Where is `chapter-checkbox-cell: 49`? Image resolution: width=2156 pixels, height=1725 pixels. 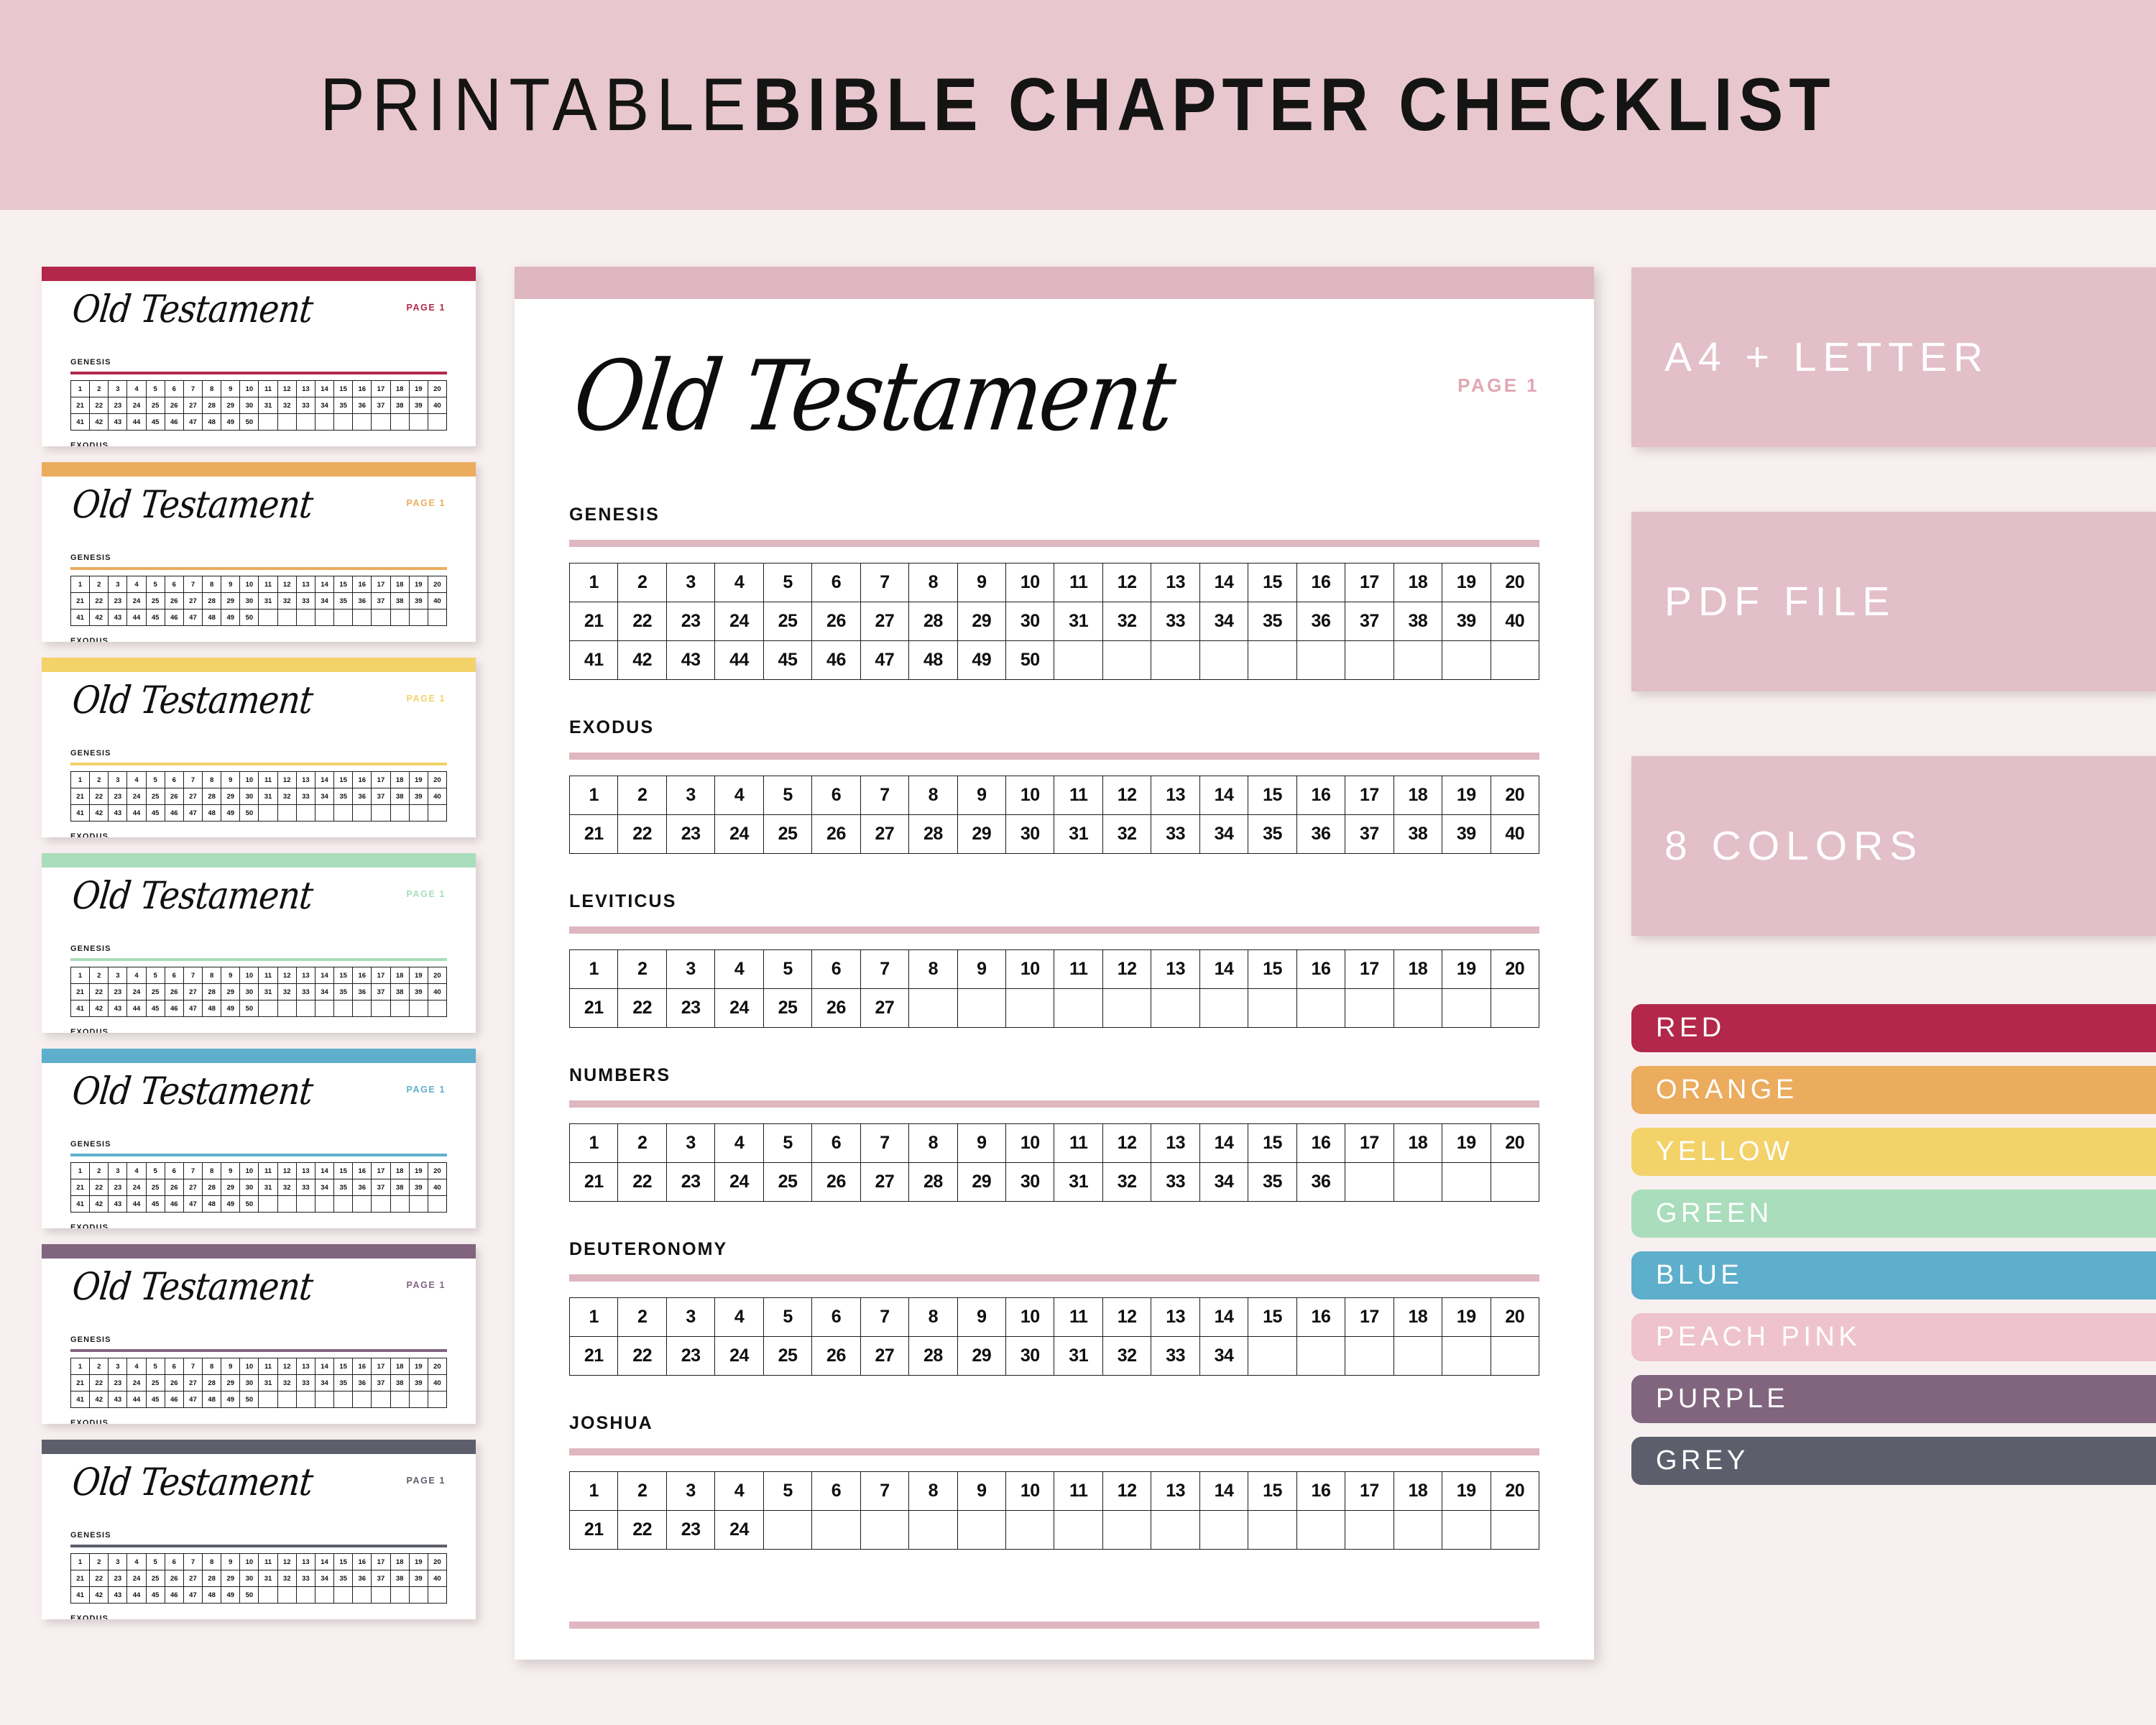
chapter-checkbox-cell: 49 is located at coordinates (982, 660).